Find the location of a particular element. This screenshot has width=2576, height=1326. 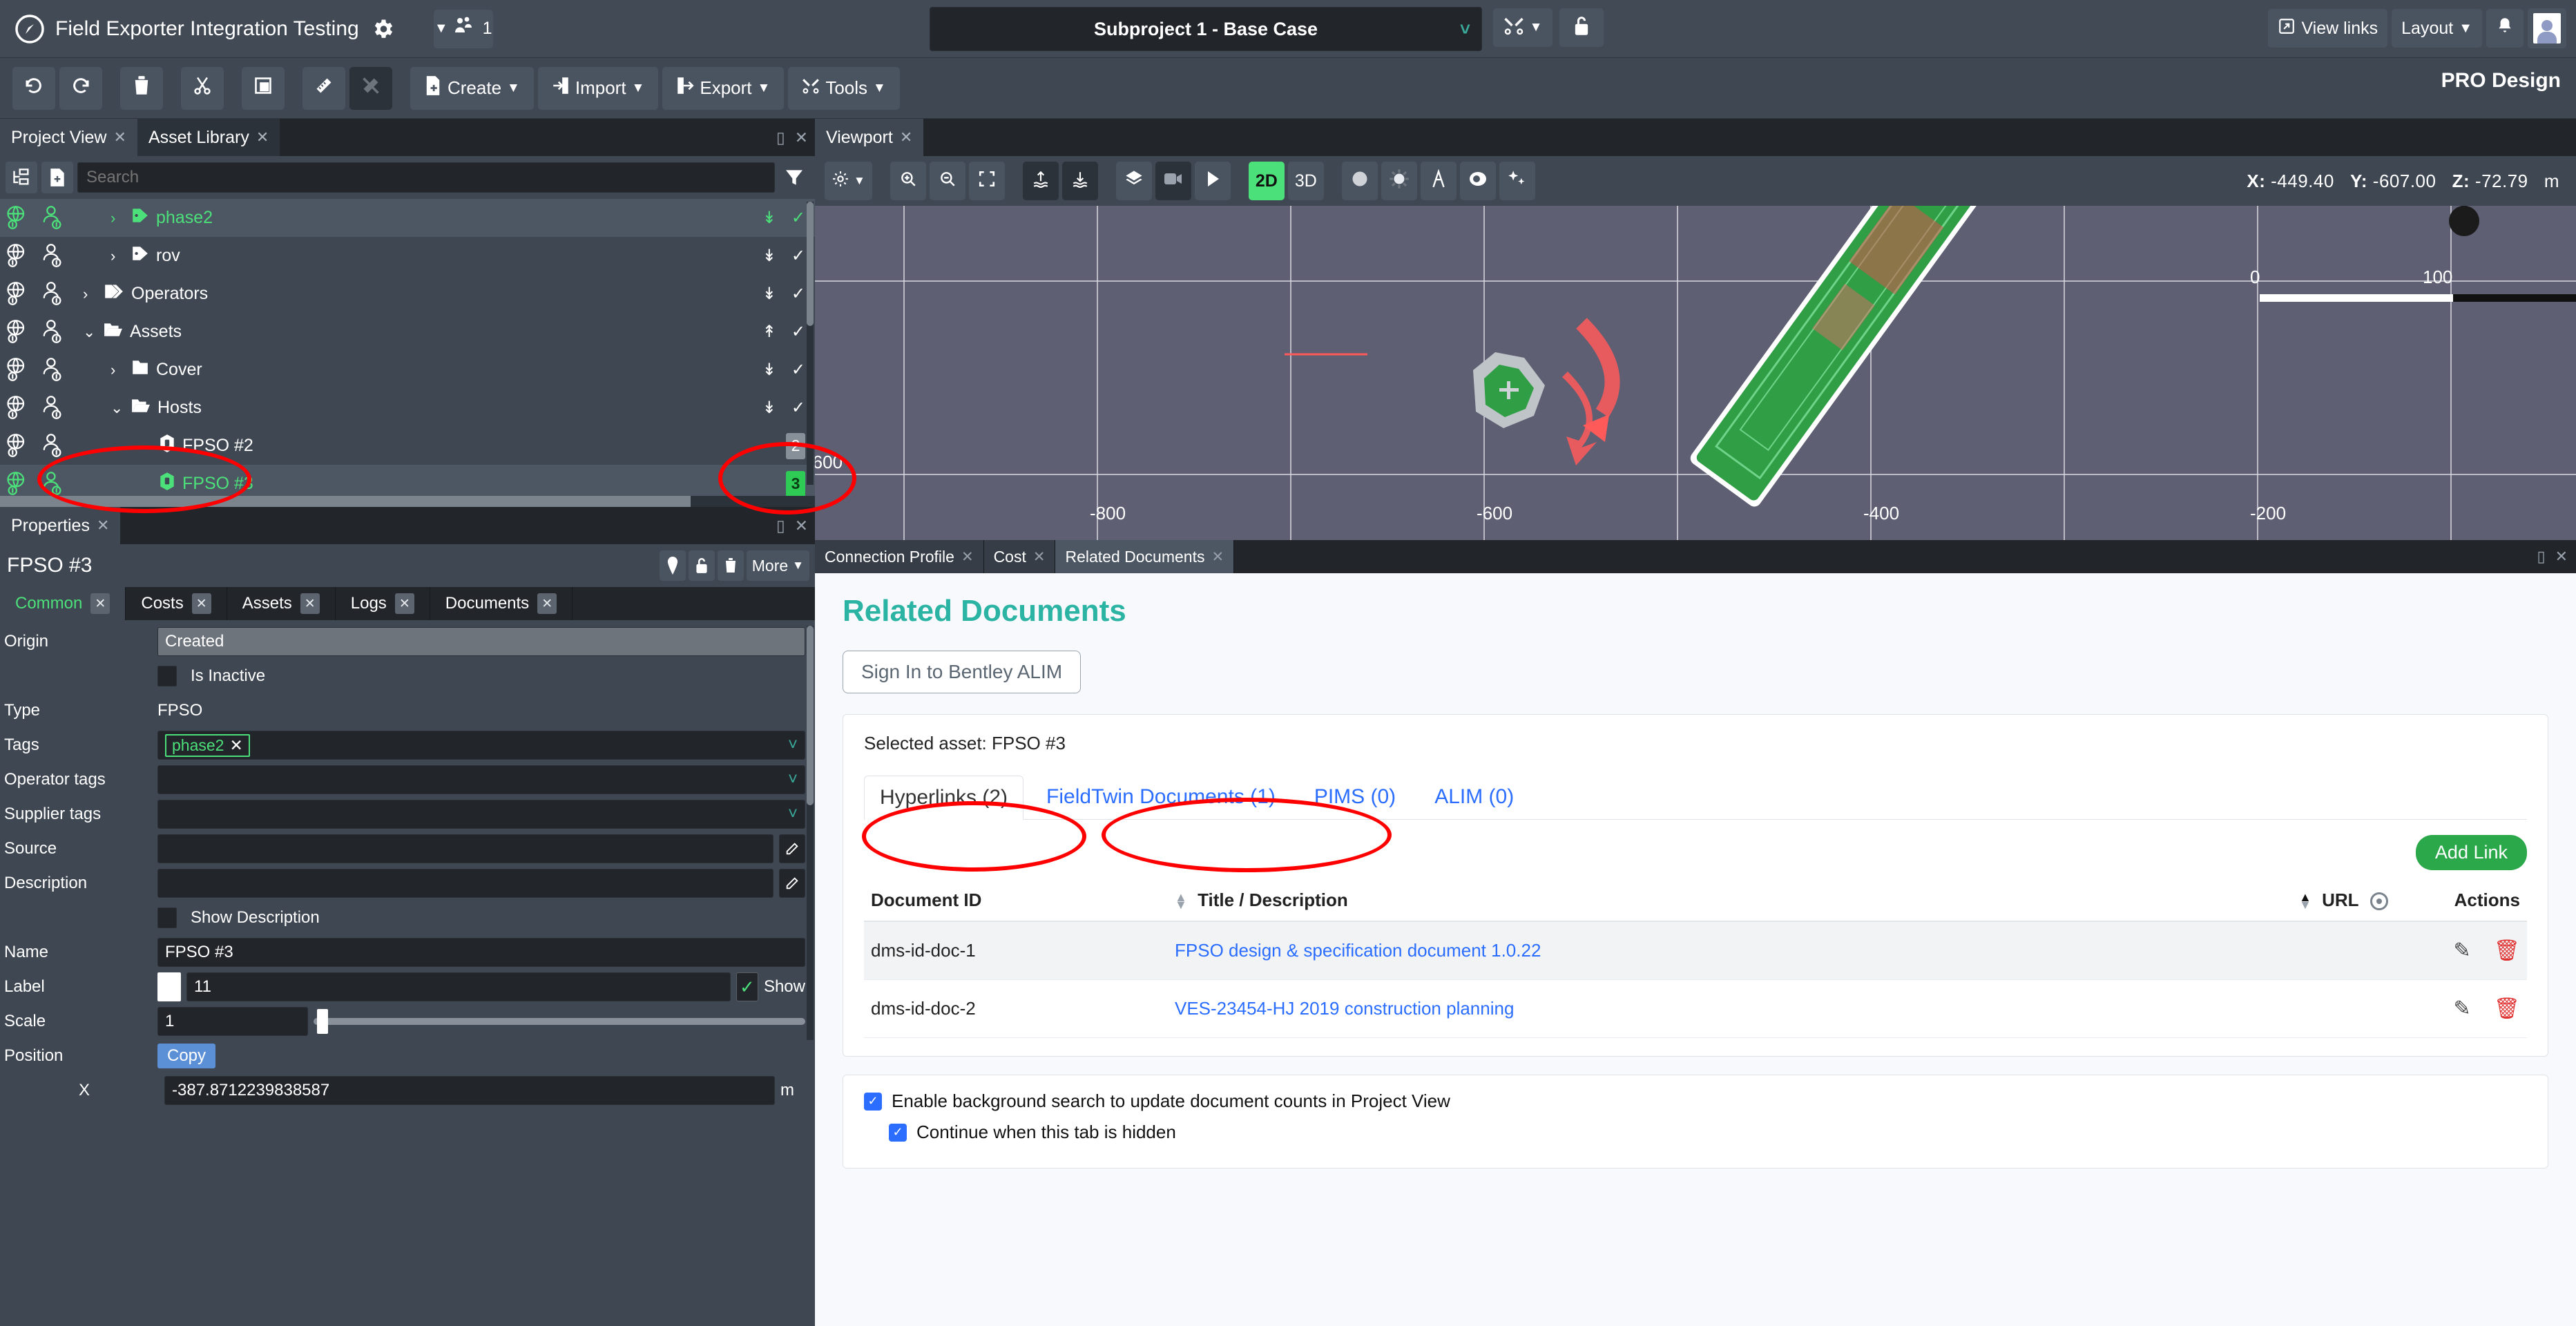

tab-project-view: Project View ✕ is located at coordinates (68, 137).